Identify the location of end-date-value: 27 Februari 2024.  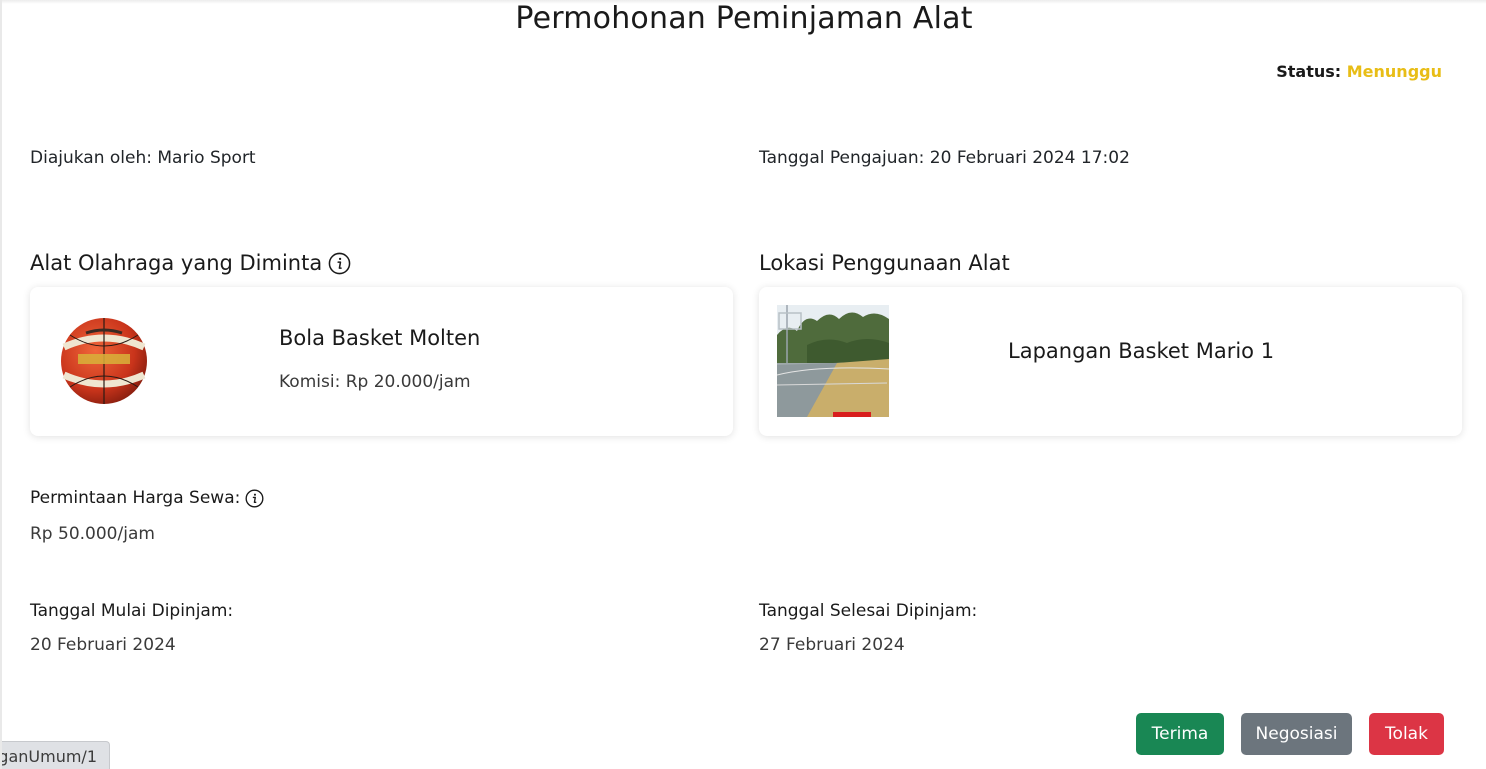
(832, 645).